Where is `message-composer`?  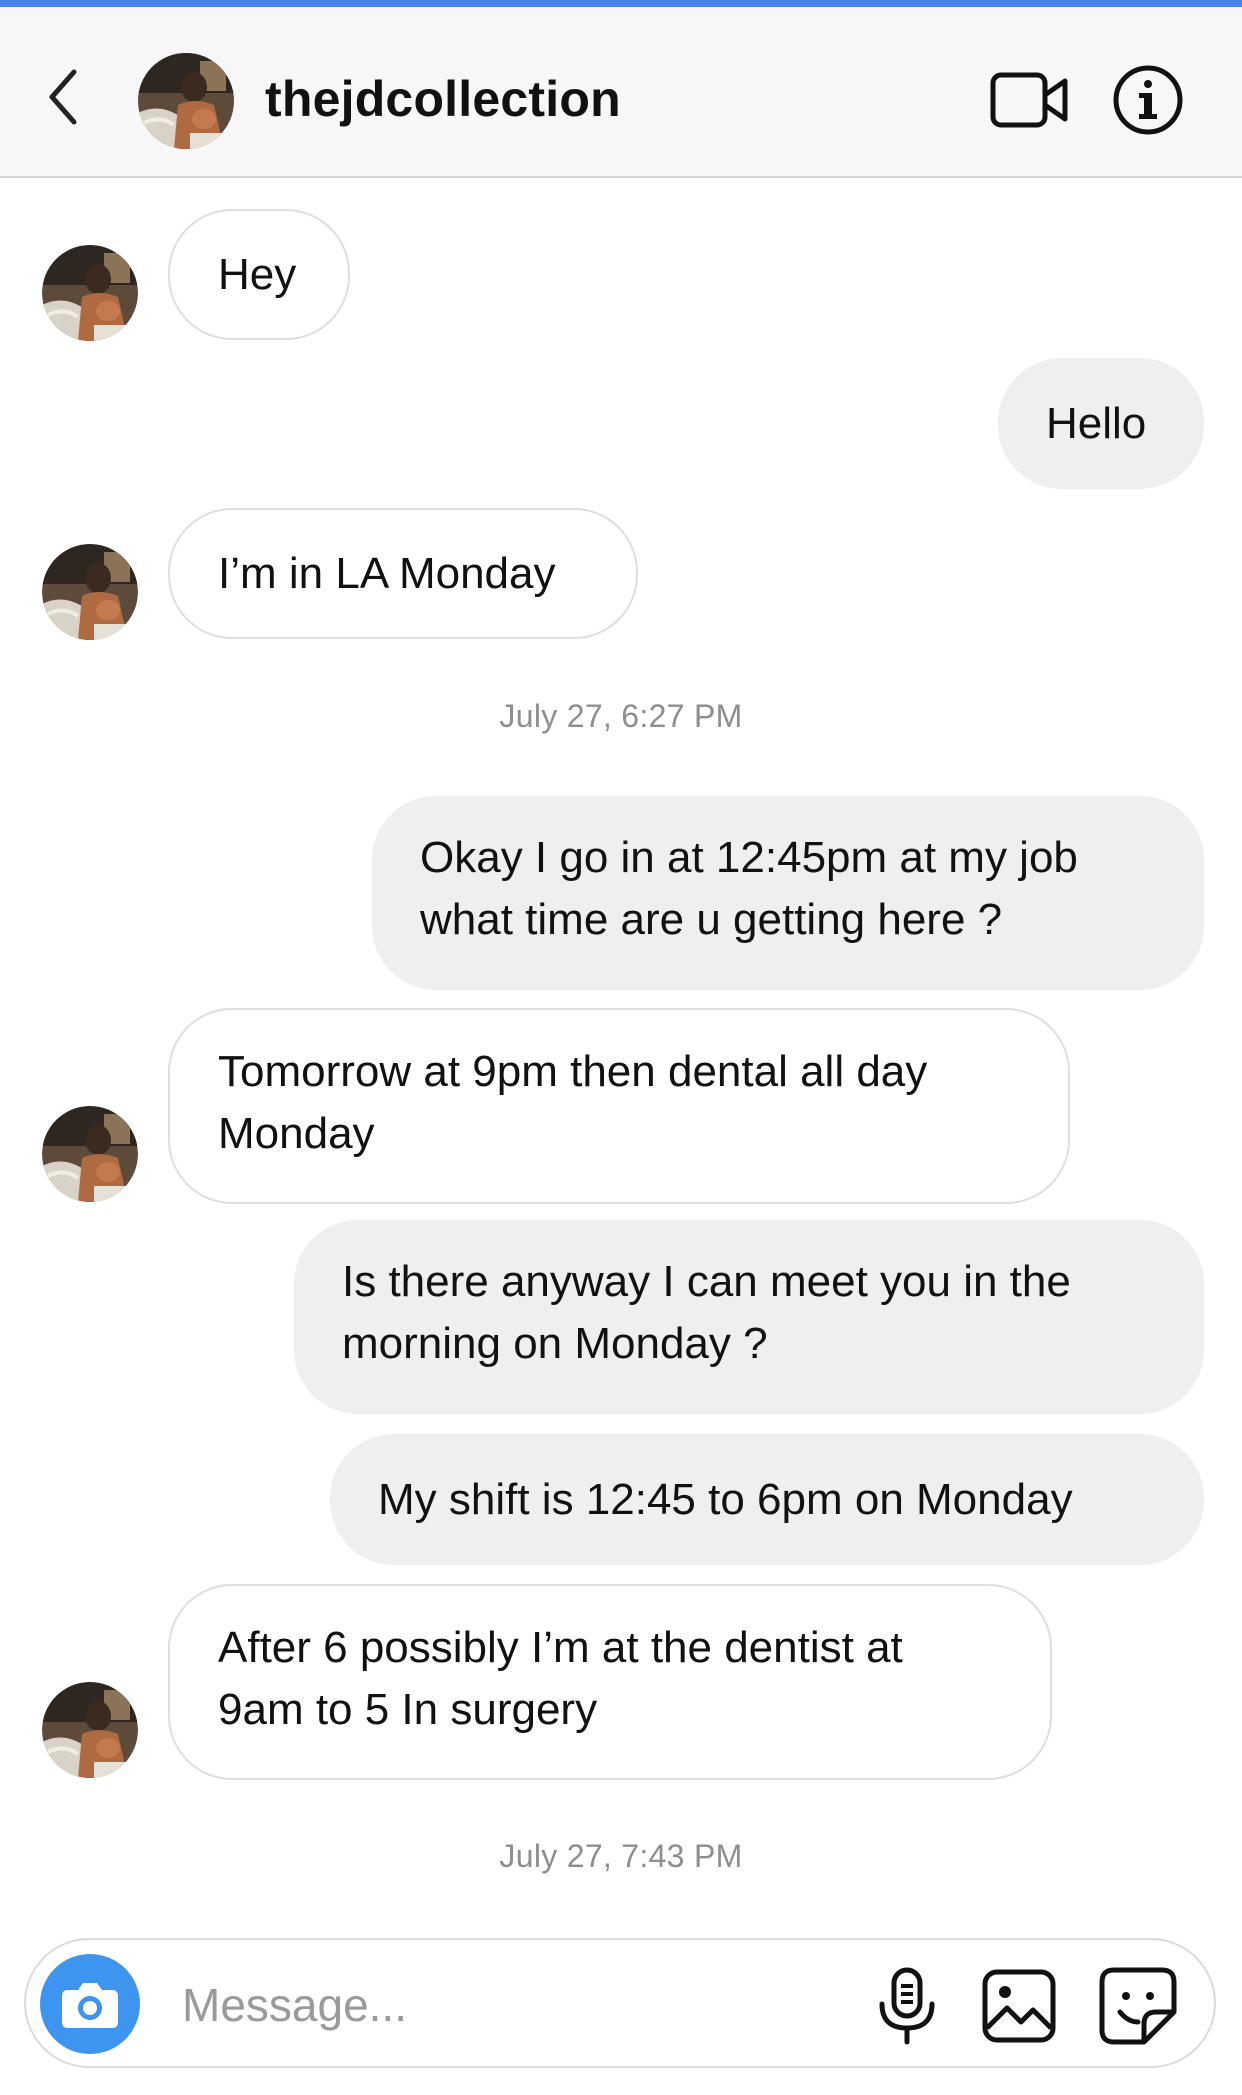
message-composer is located at coordinates (620, 2003).